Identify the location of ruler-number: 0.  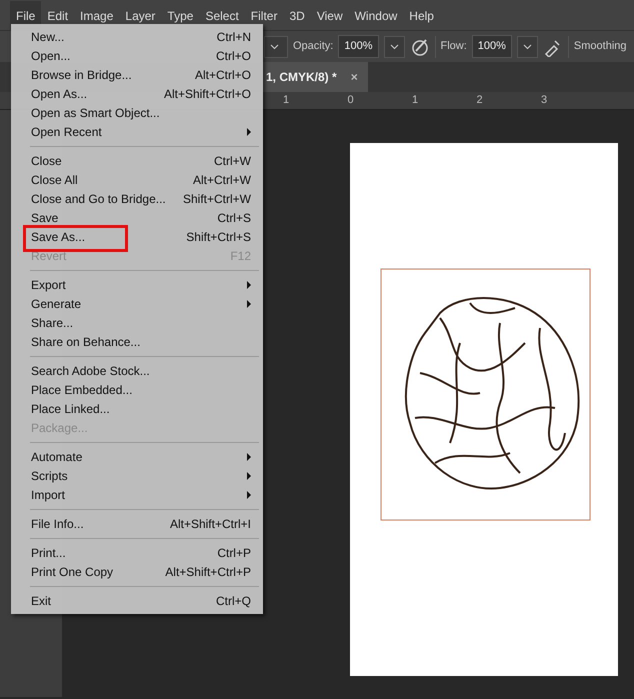
(351, 100).